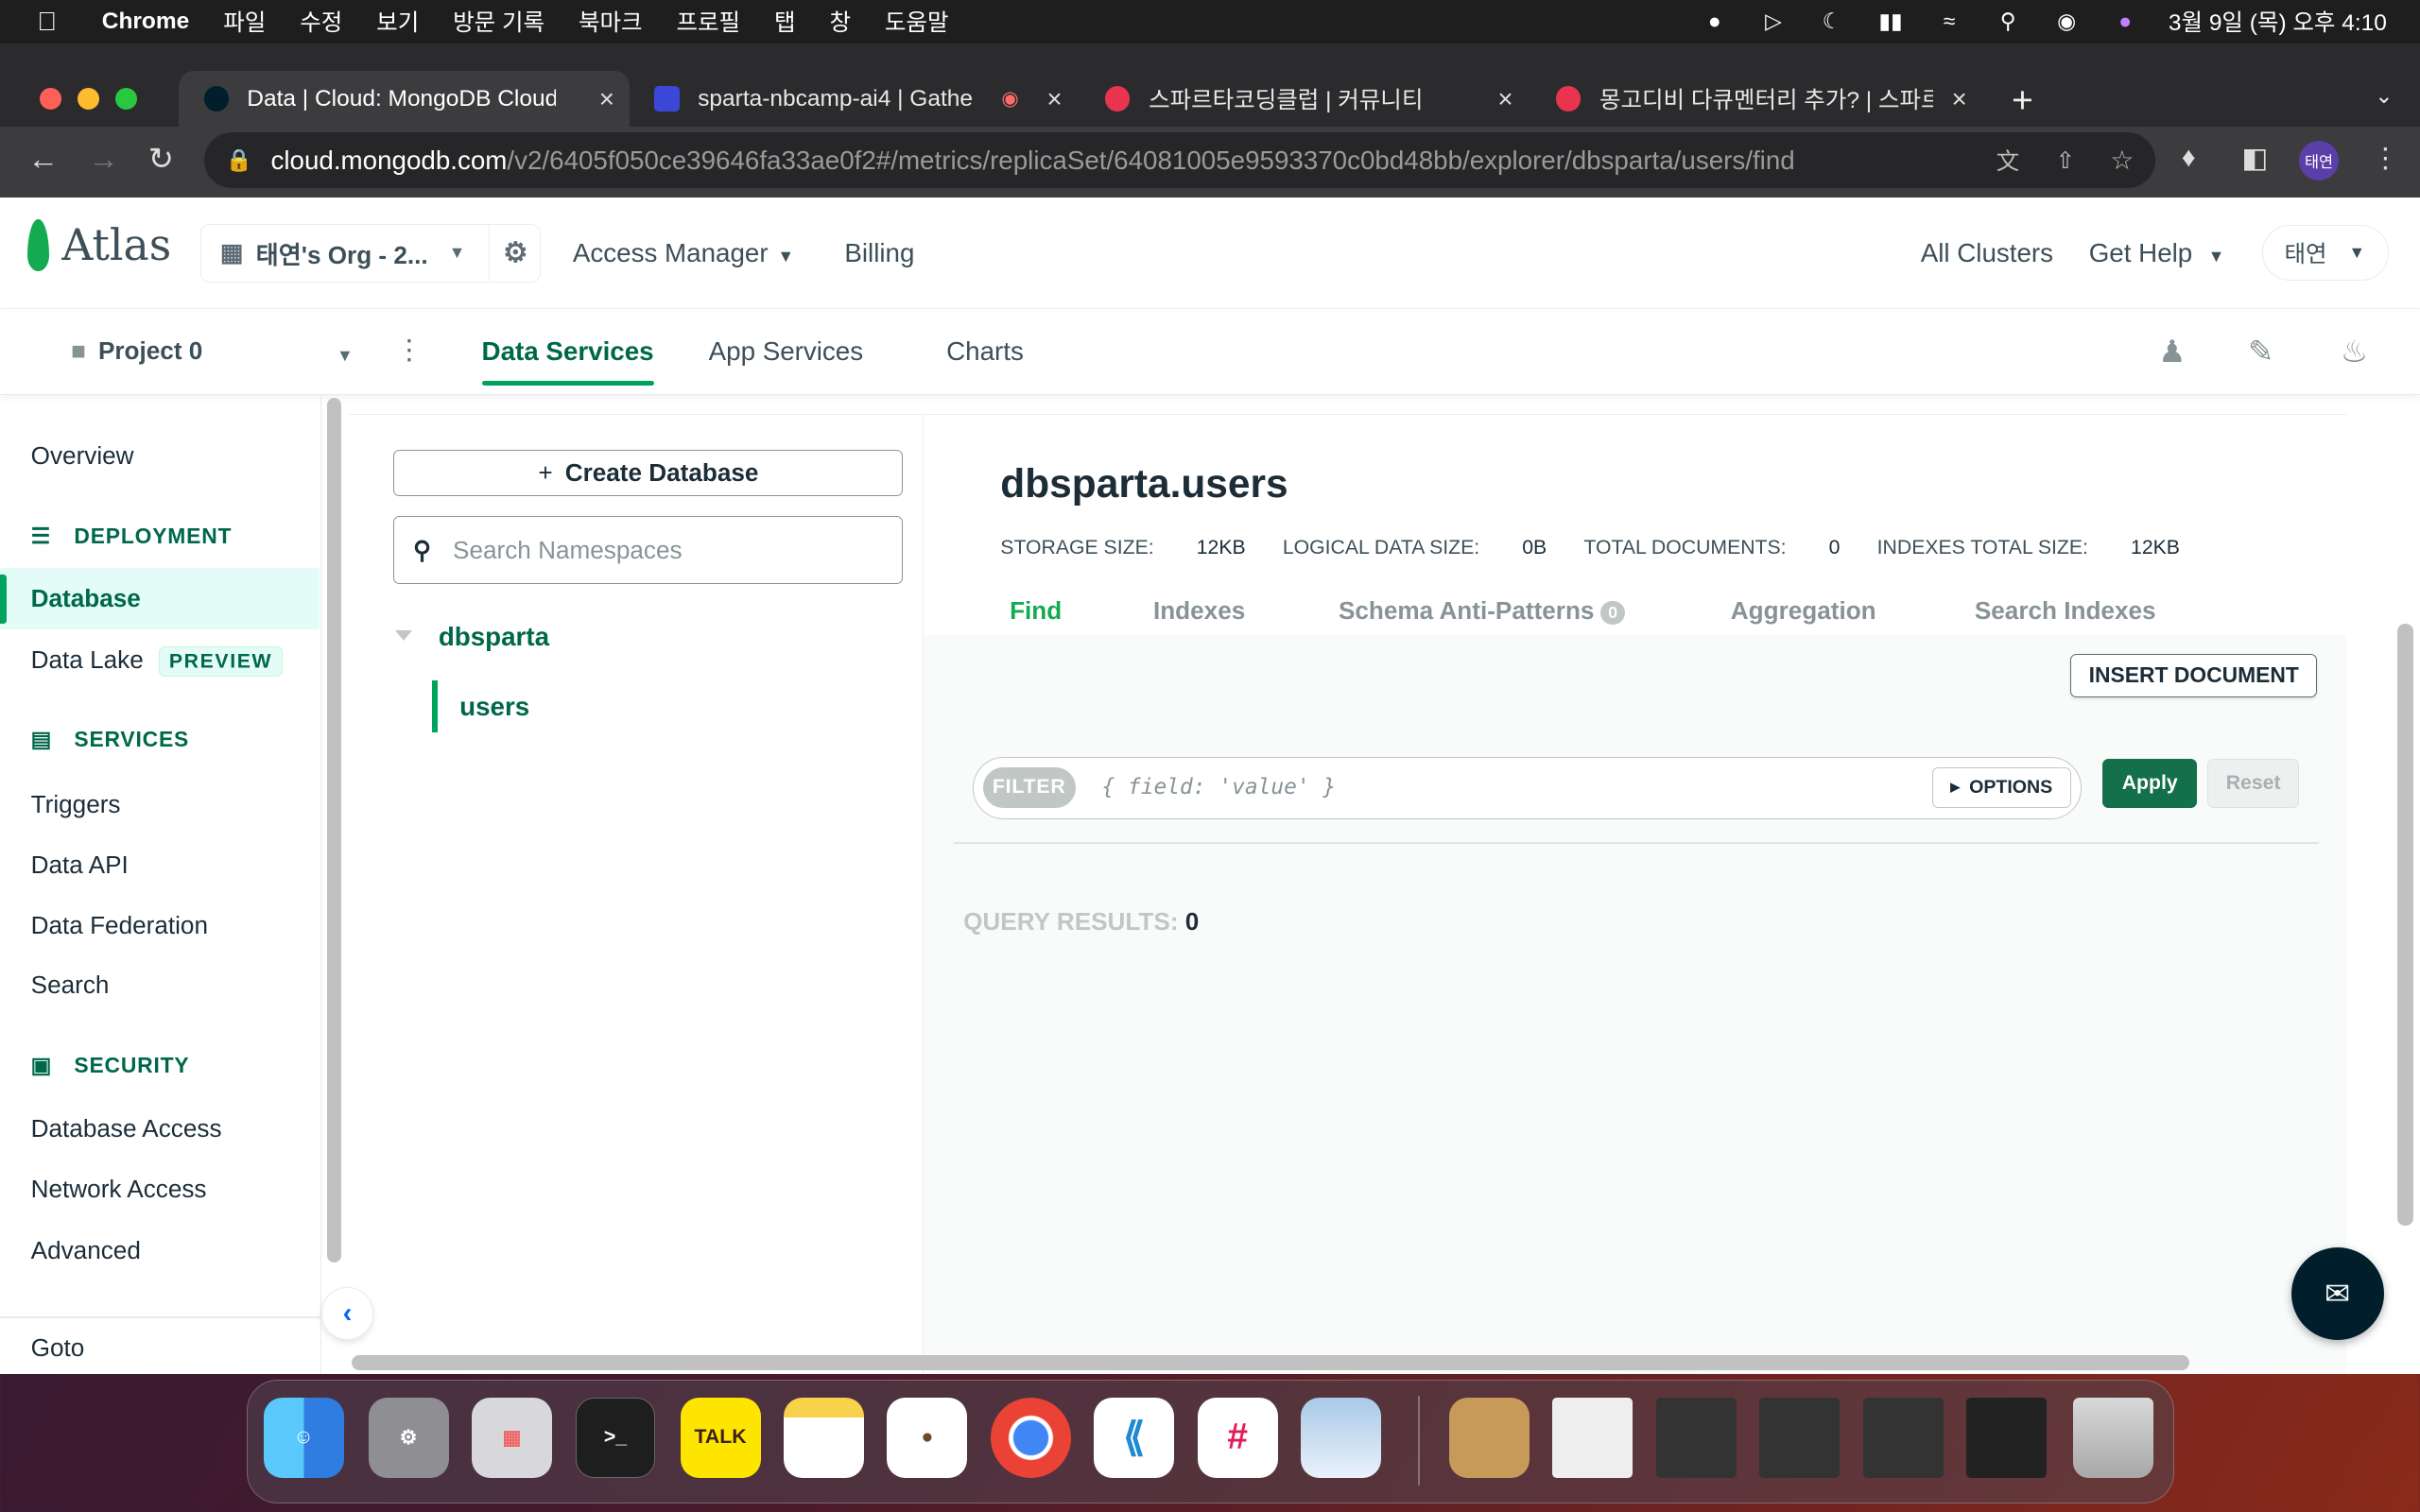  Describe the element at coordinates (43, 159) in the screenshot. I see `back-arrow-icon: ←` at that location.